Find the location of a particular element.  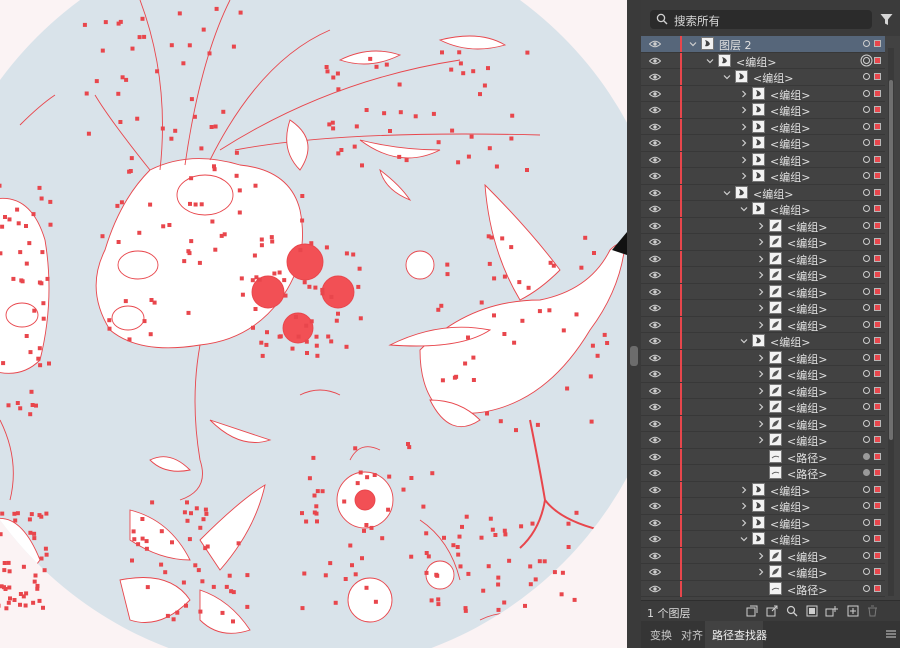

canvas-scroll-handle is located at coordinates (634, 356).